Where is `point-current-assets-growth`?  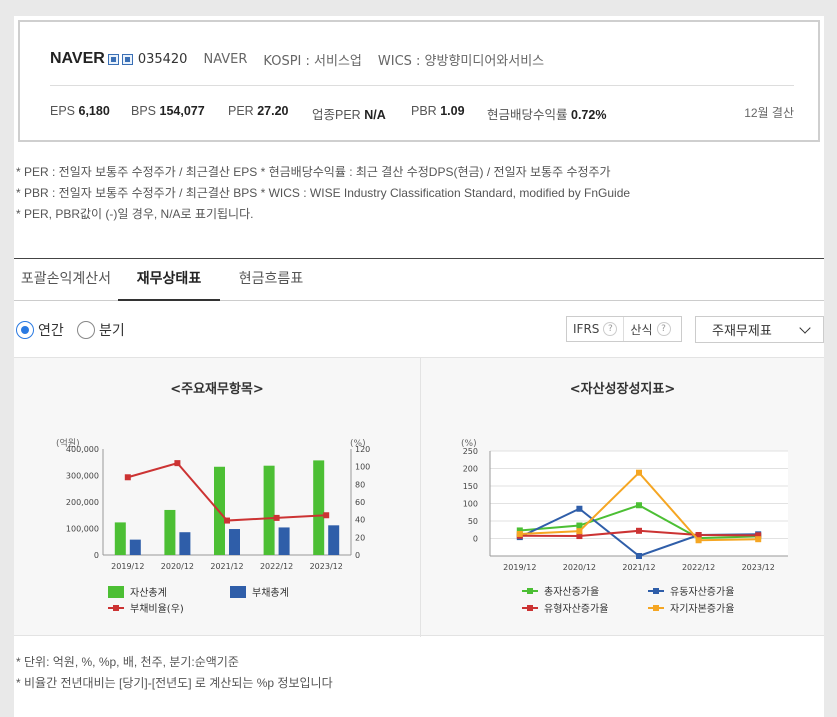
point-current-assets-growth is located at coordinates (639, 556).